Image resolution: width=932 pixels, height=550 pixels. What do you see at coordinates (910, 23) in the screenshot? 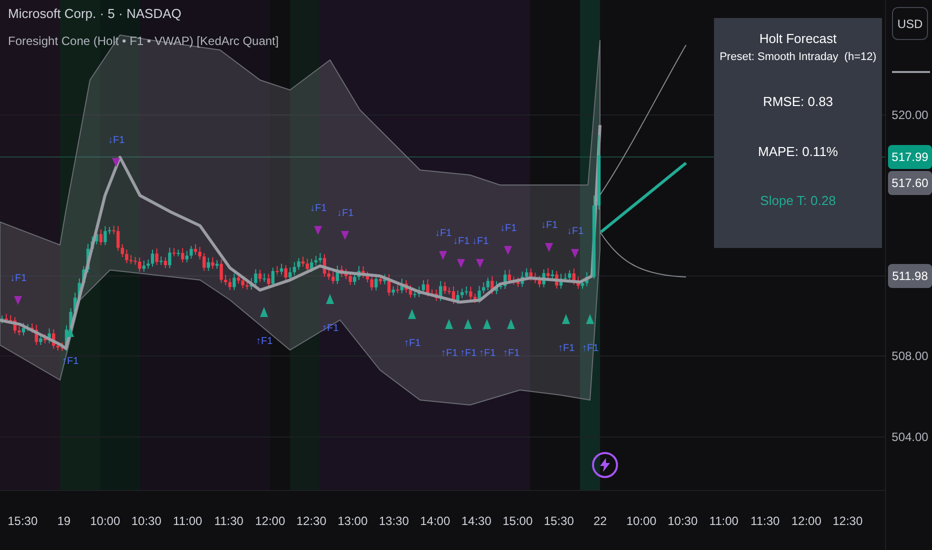
I see `currency-button: USD` at bounding box center [910, 23].